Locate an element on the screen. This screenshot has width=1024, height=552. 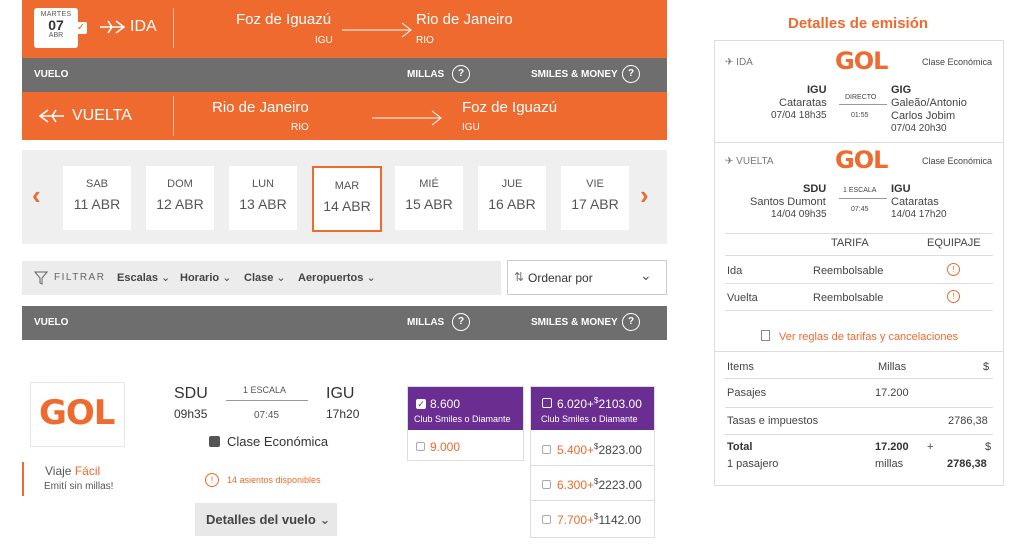
total-label: Total is located at coordinates (740, 447).